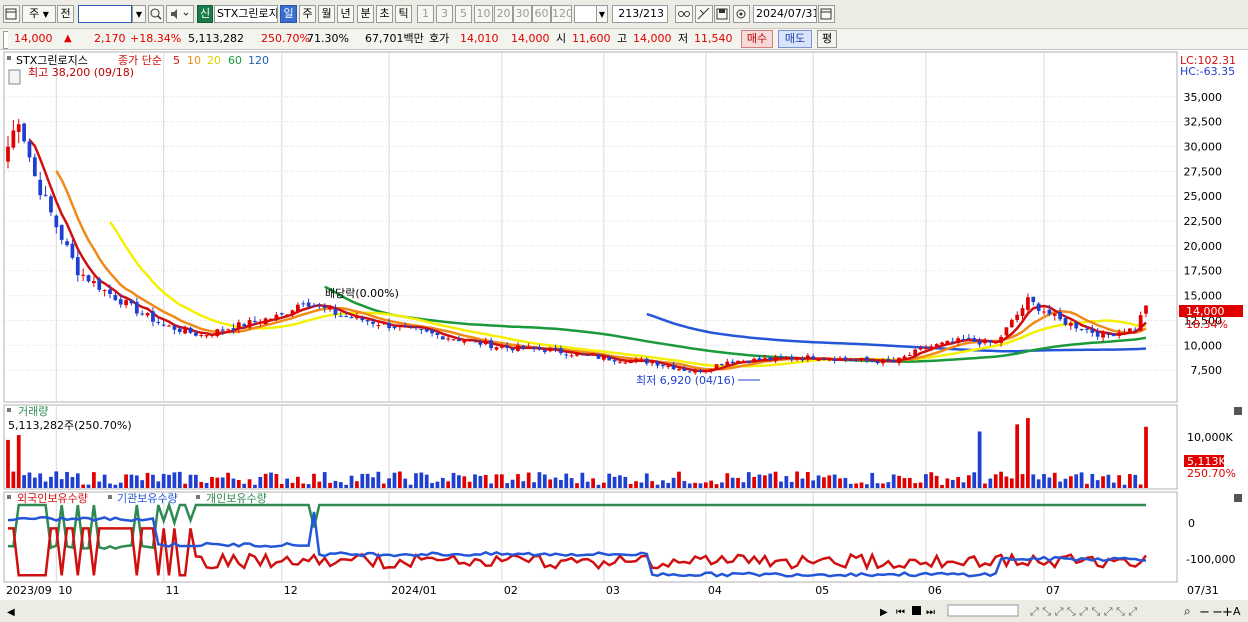  I want to click on date-input: 2024/07/31, so click(785, 14).